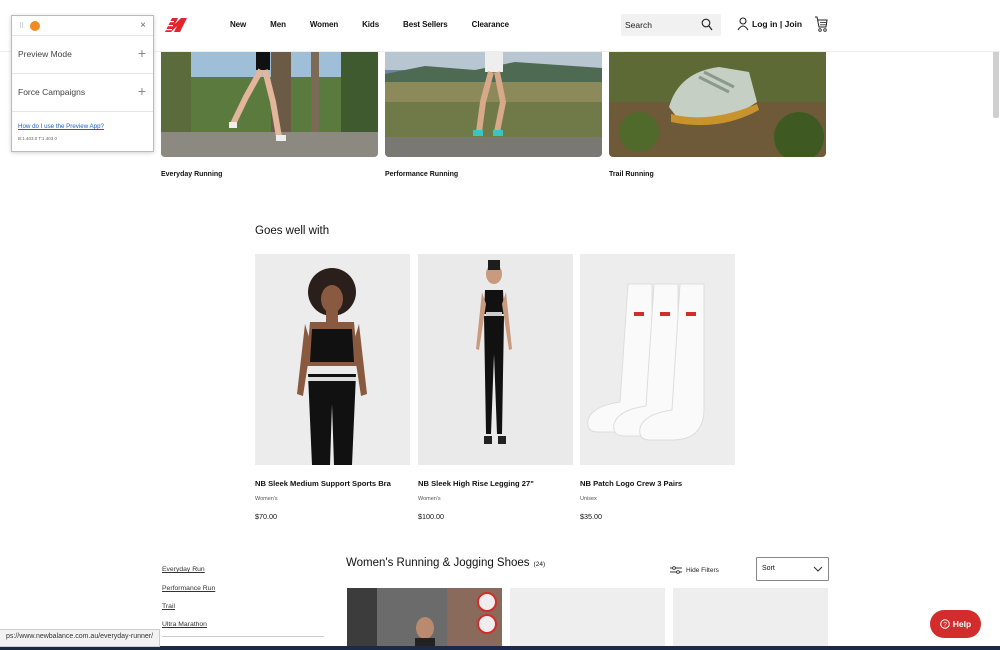 The height and width of the screenshot is (650, 1000). What do you see at coordinates (777, 24) in the screenshot?
I see `login-join-label: Log in | Join` at bounding box center [777, 24].